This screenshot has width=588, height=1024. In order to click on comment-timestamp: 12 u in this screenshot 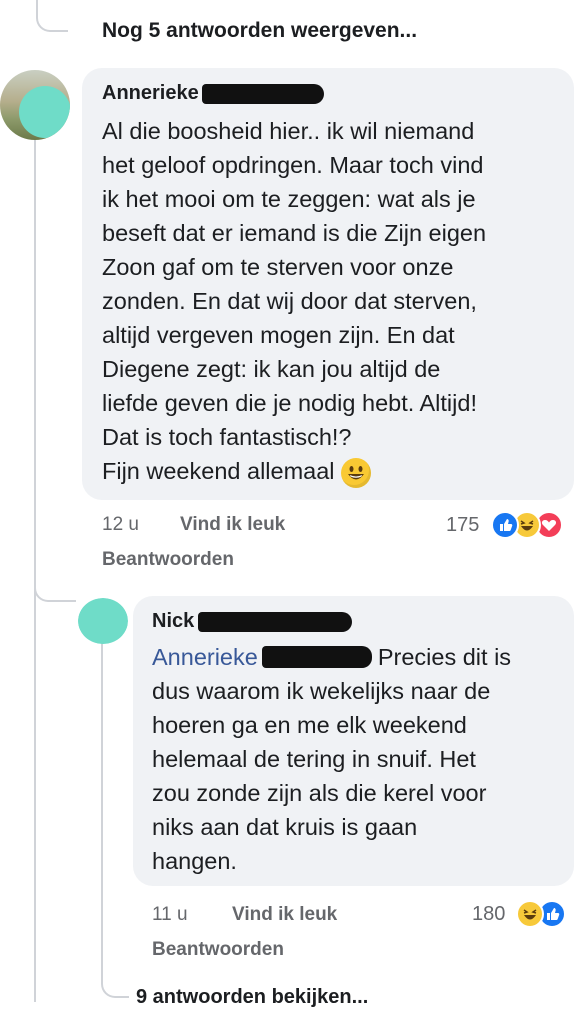, I will do `click(120, 525)`.